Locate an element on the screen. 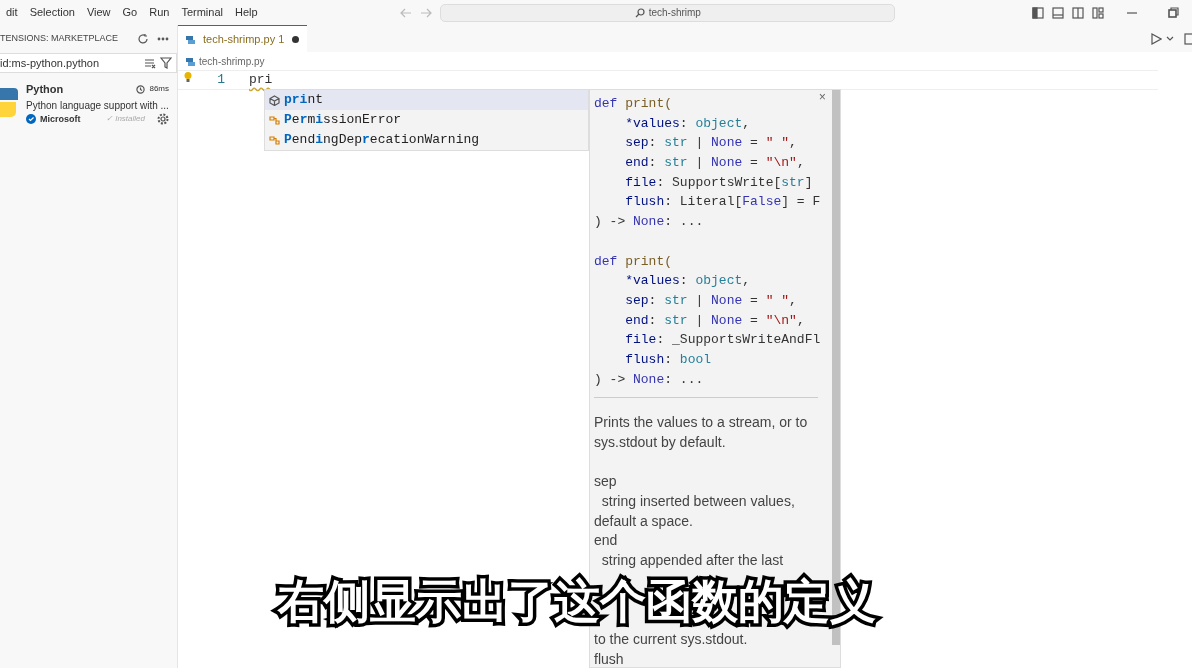  doc-text: flush is located at coordinates (609, 658).